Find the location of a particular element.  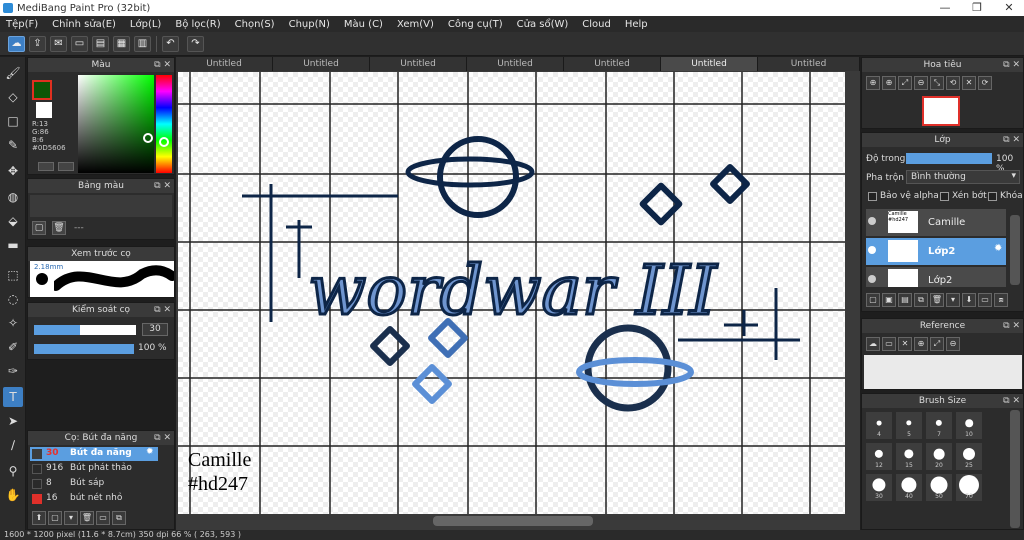

fill-tool-icon: ◍ is located at coordinates (13, 197).